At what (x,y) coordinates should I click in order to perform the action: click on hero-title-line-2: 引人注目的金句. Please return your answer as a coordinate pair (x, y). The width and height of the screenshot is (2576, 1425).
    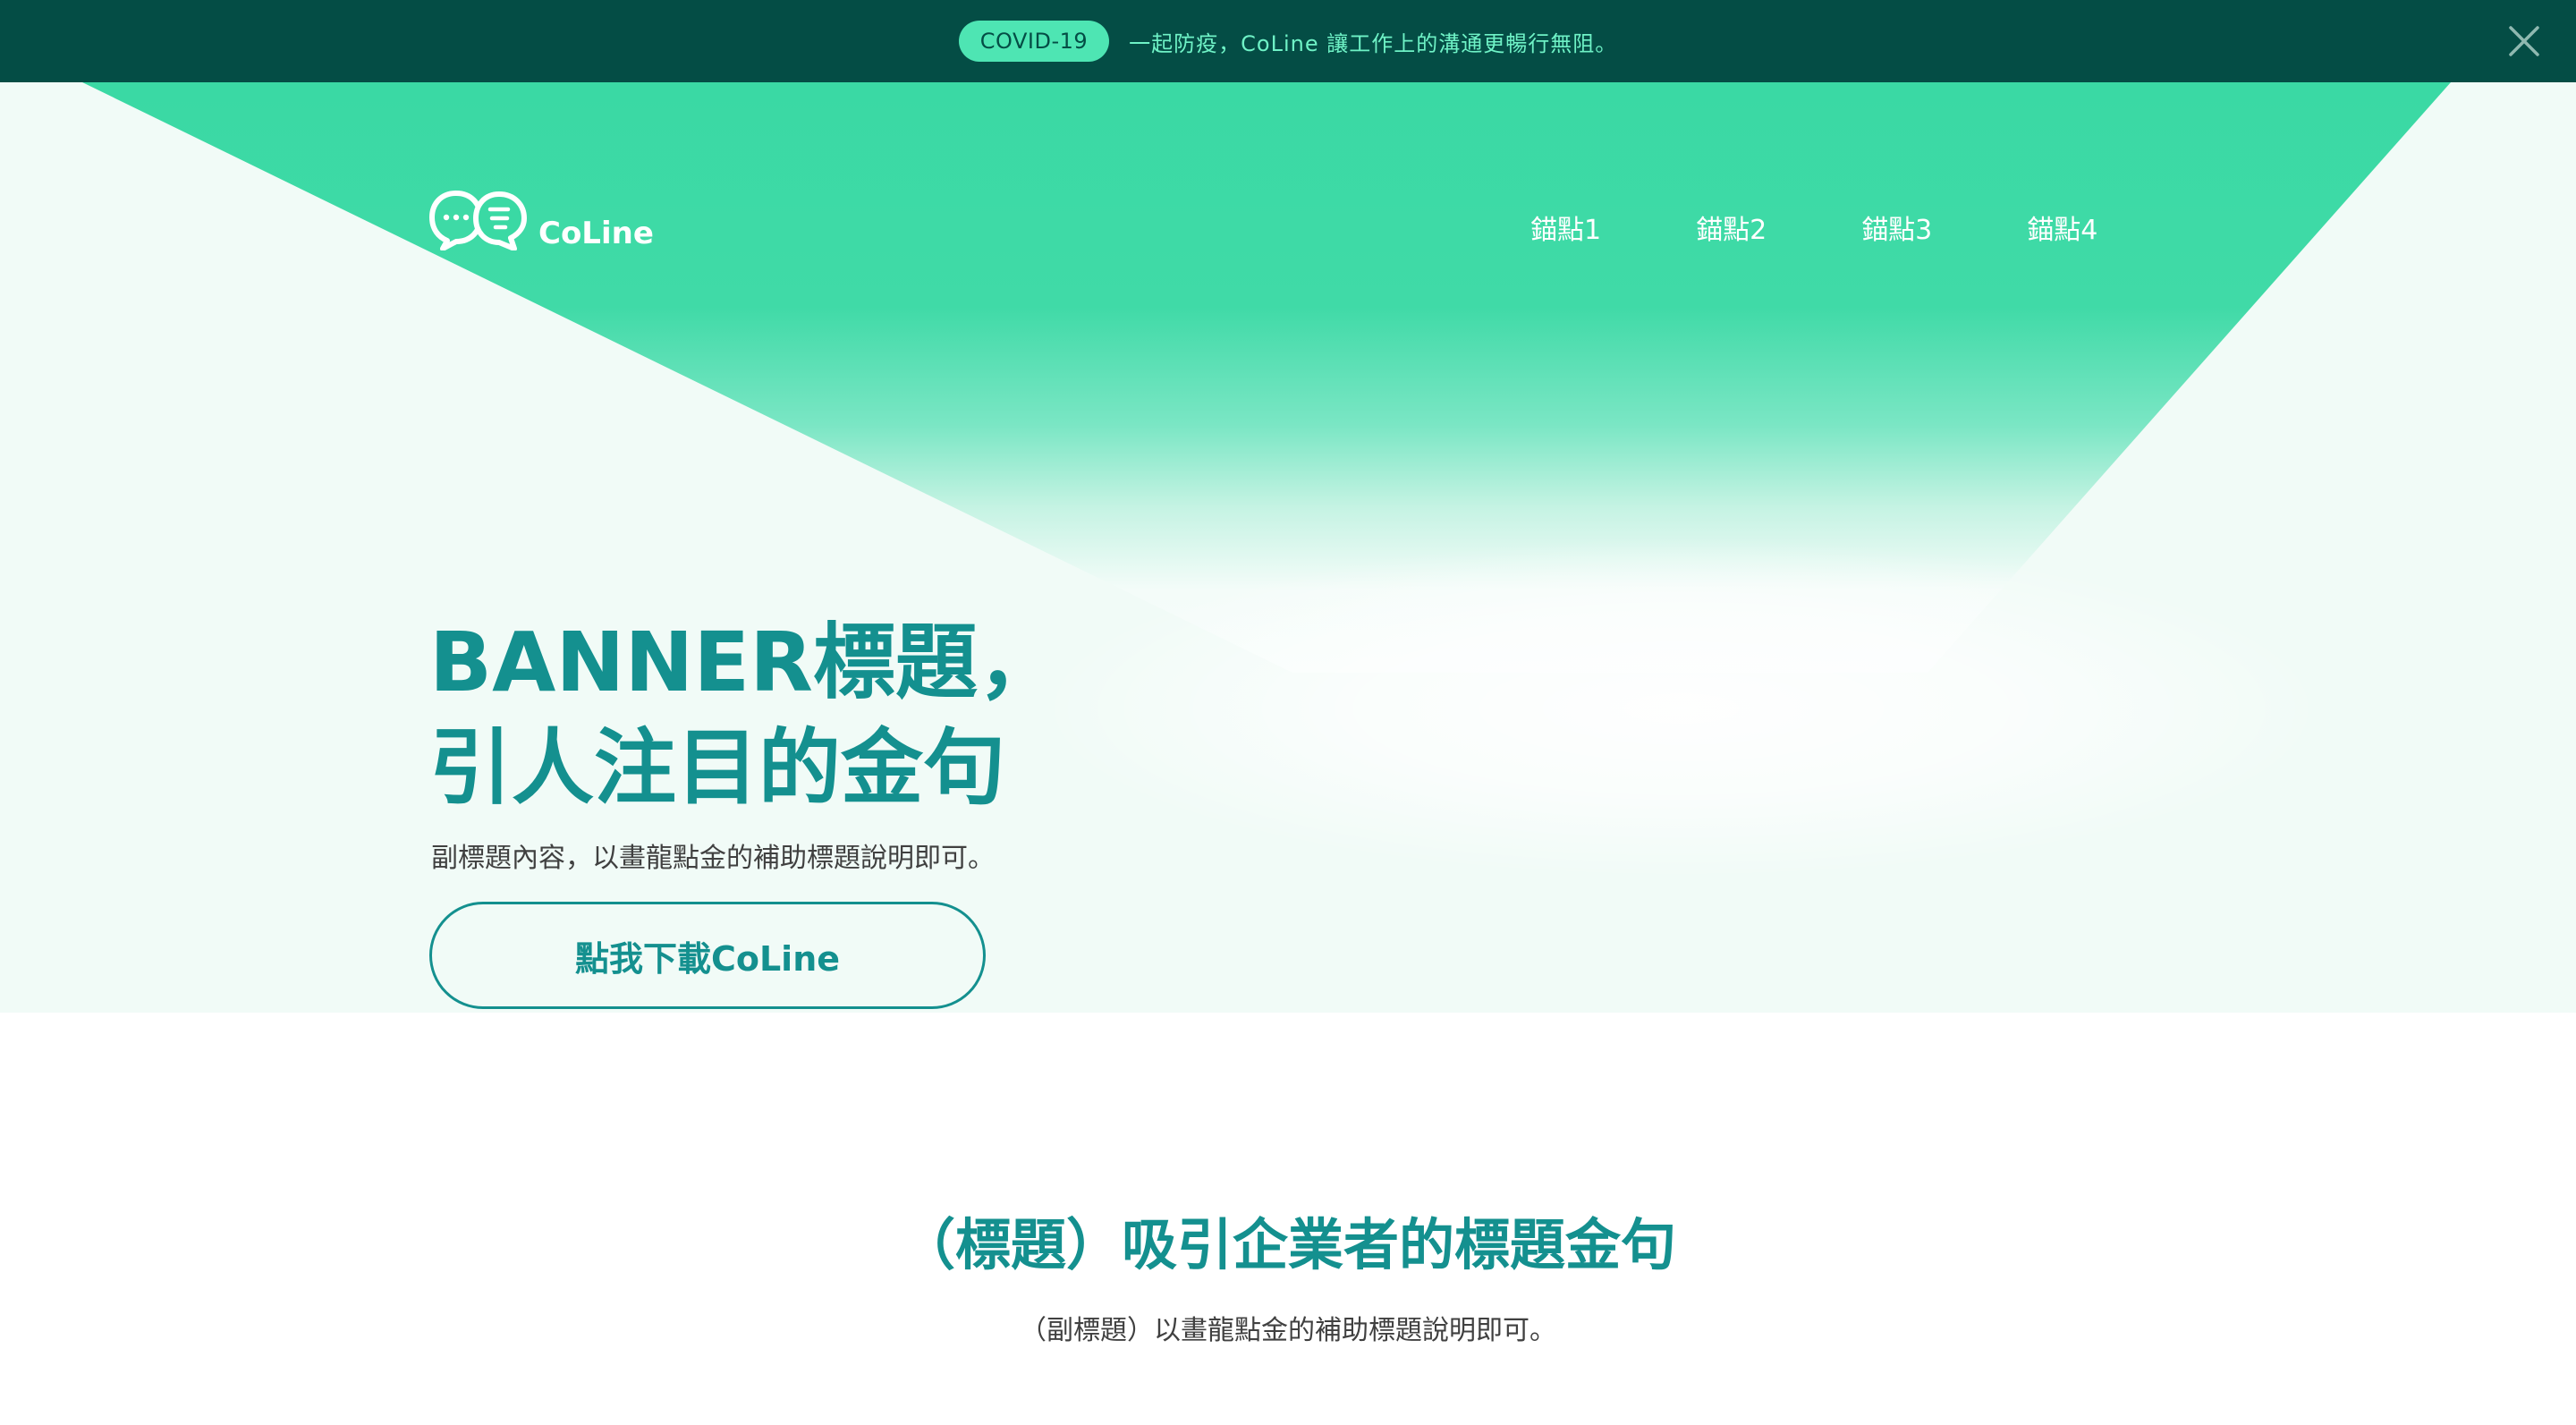
    Looking at the image, I should click on (717, 768).